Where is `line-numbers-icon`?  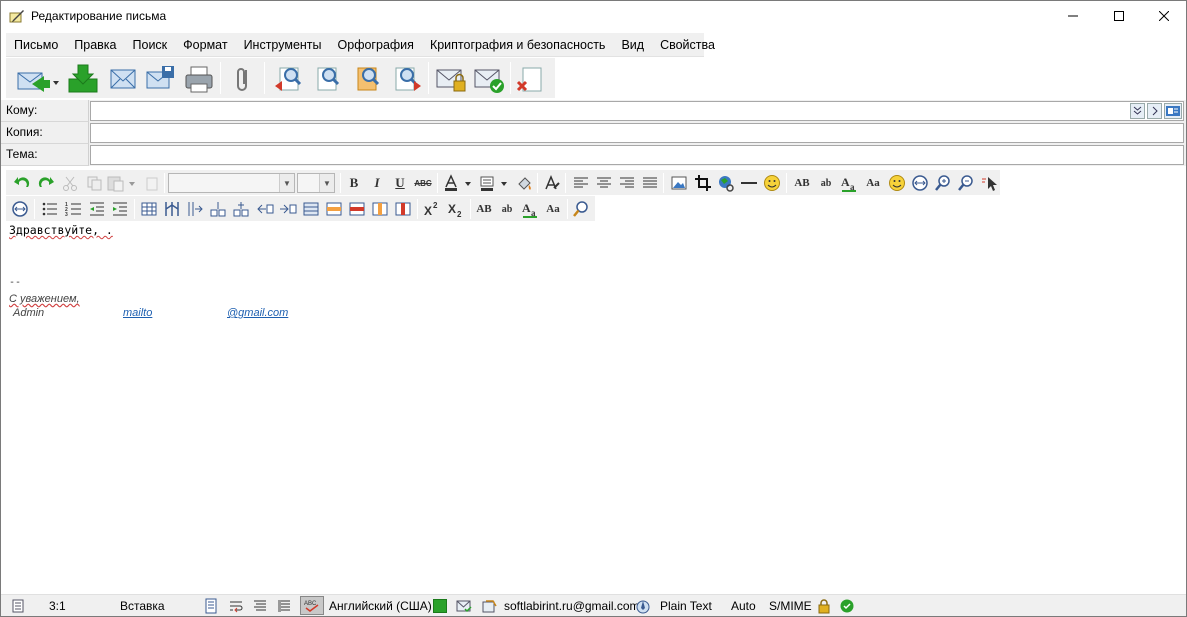
line-numbers-icon is located at coordinates (284, 606).